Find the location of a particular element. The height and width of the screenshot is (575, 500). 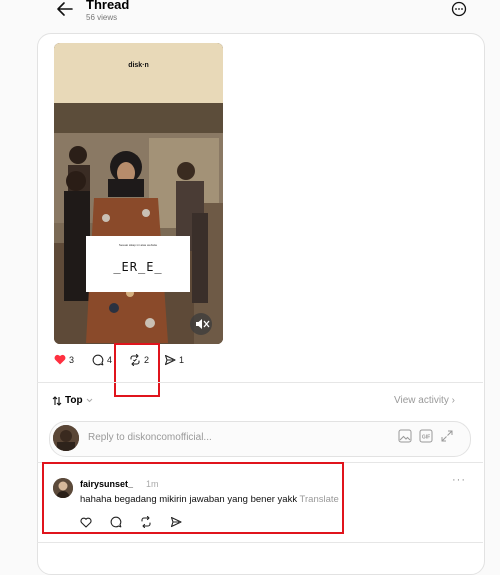

view-activity-label: View activity is located at coordinates (421, 400).